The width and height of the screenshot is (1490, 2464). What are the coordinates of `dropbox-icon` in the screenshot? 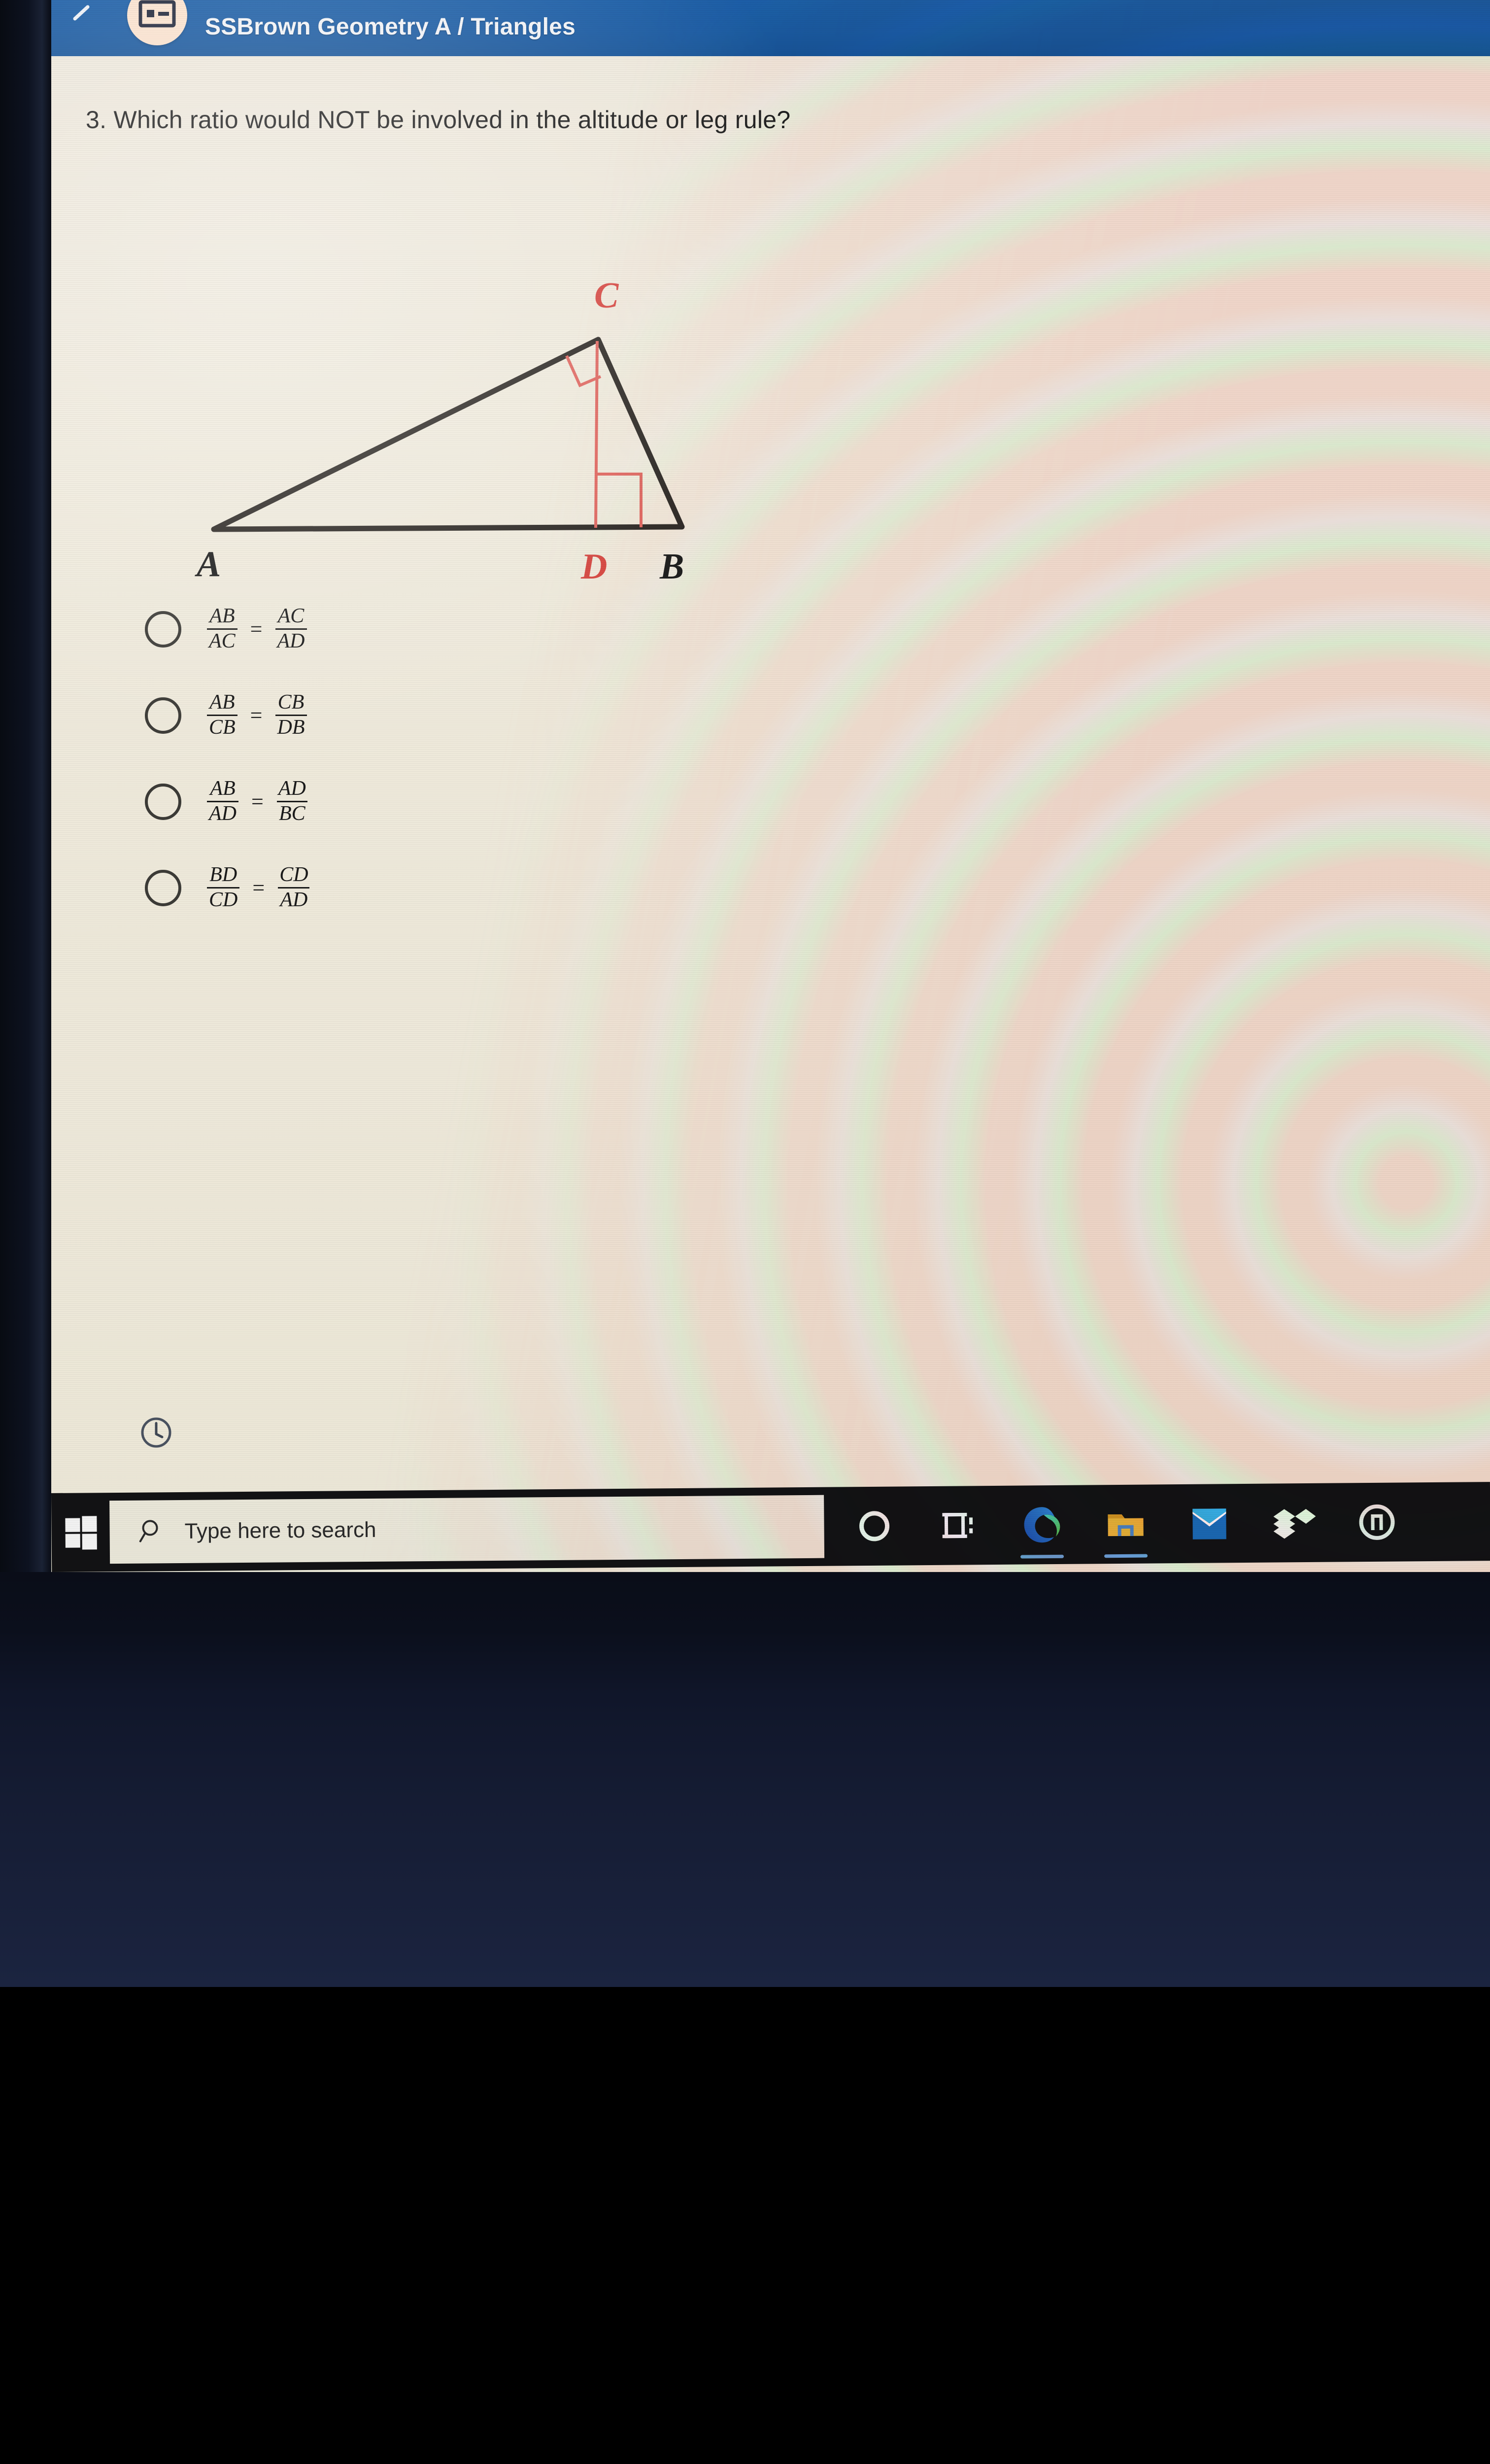 It's located at (1293, 1523).